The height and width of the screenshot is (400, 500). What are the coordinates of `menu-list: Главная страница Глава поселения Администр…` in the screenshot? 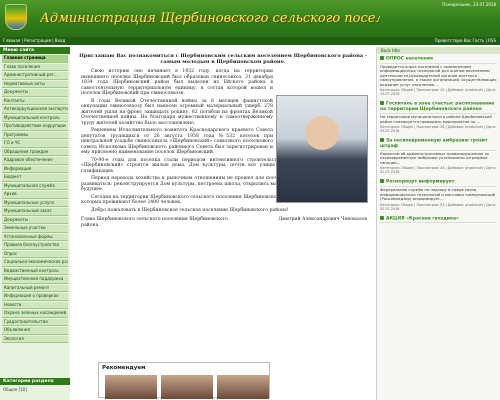 It's located at (35, 199).